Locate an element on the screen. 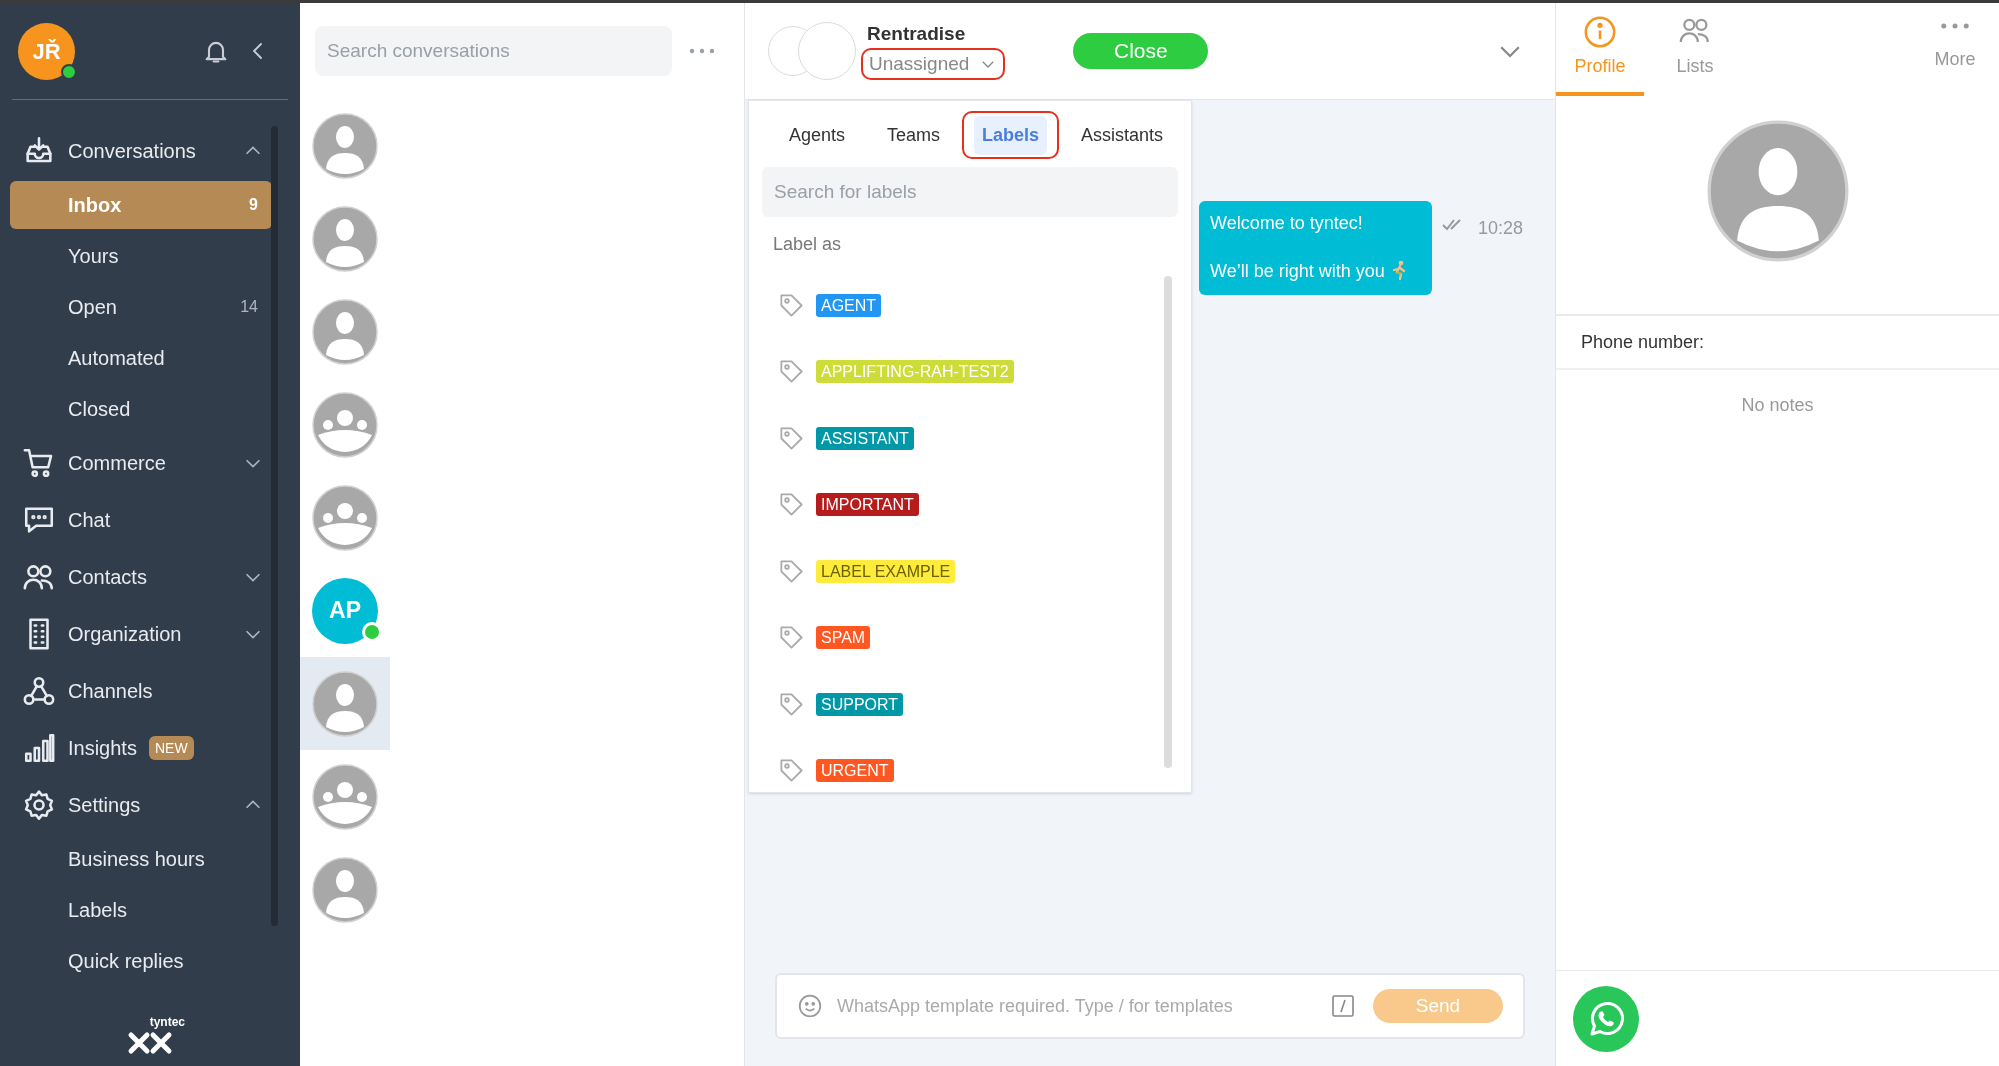  nav-item: Contacts is located at coordinates (150, 576).